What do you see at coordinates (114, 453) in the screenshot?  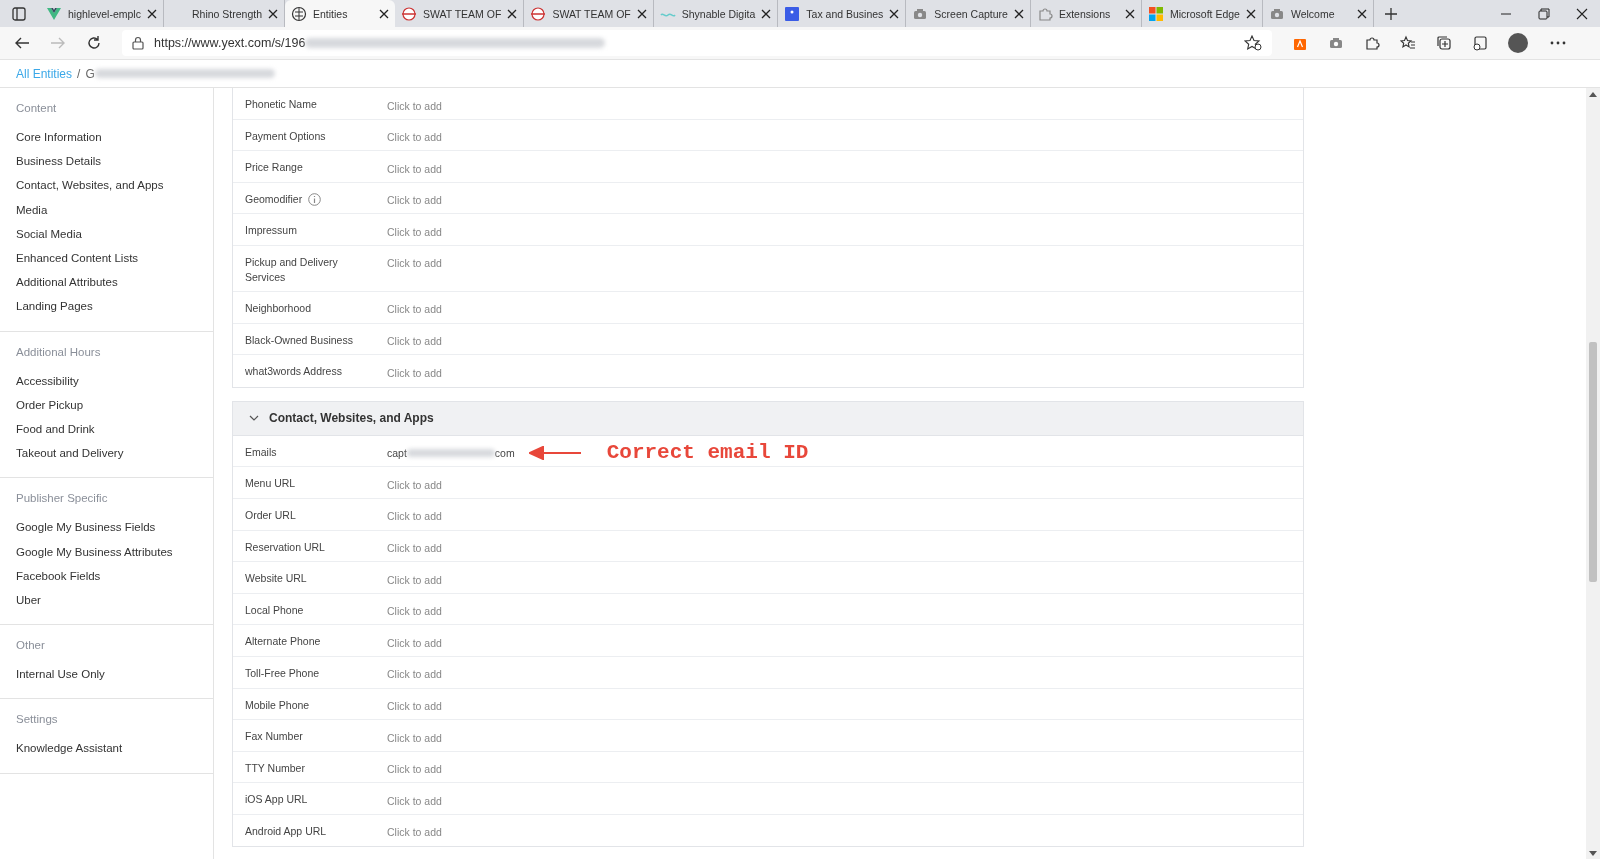 I see `sidebar-item: Takeout and Delivery` at bounding box center [114, 453].